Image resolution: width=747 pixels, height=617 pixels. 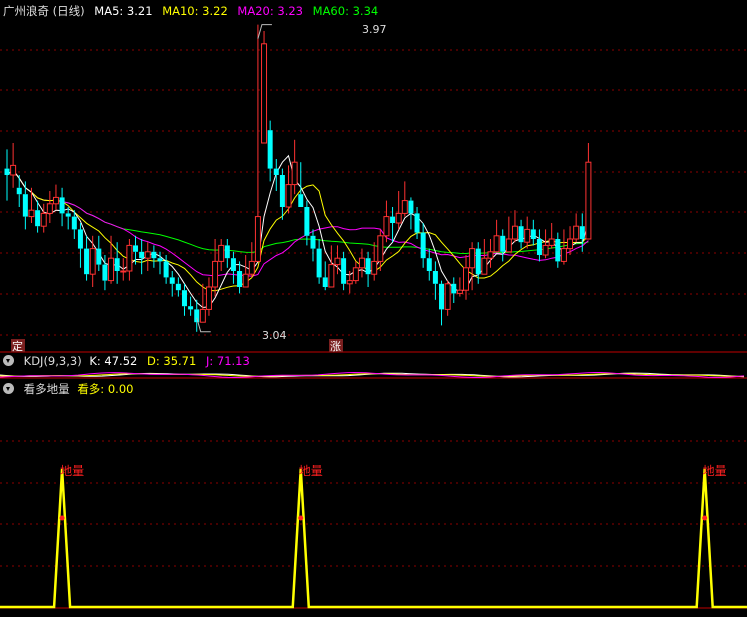 I want to click on low-price-label: 3.04, so click(x=274, y=335).